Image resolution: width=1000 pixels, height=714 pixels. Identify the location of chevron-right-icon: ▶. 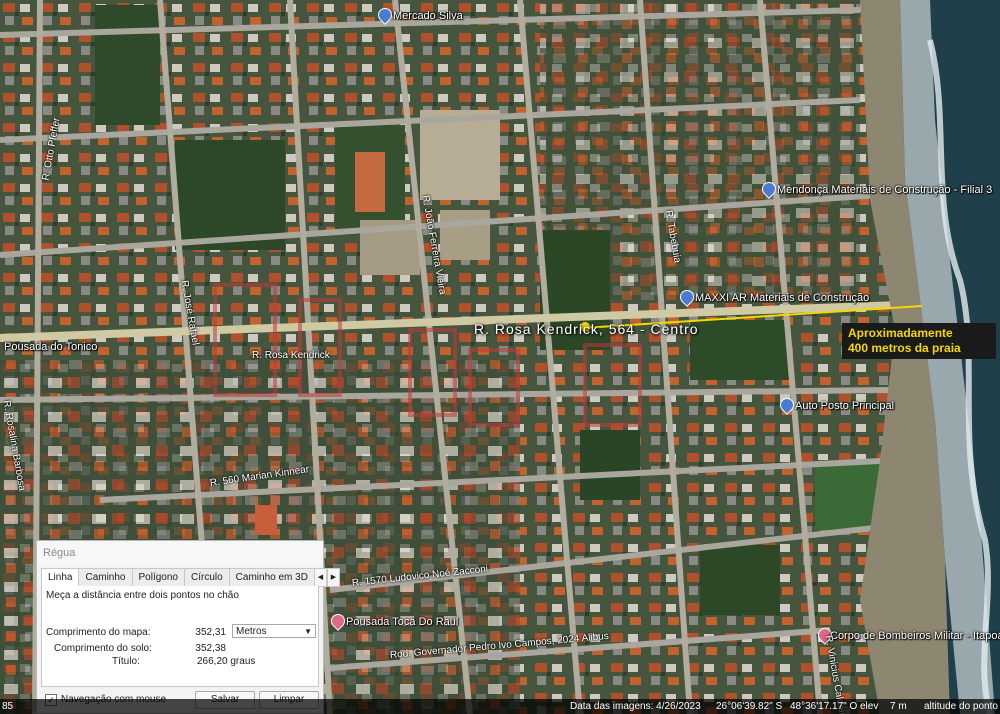
(333, 577).